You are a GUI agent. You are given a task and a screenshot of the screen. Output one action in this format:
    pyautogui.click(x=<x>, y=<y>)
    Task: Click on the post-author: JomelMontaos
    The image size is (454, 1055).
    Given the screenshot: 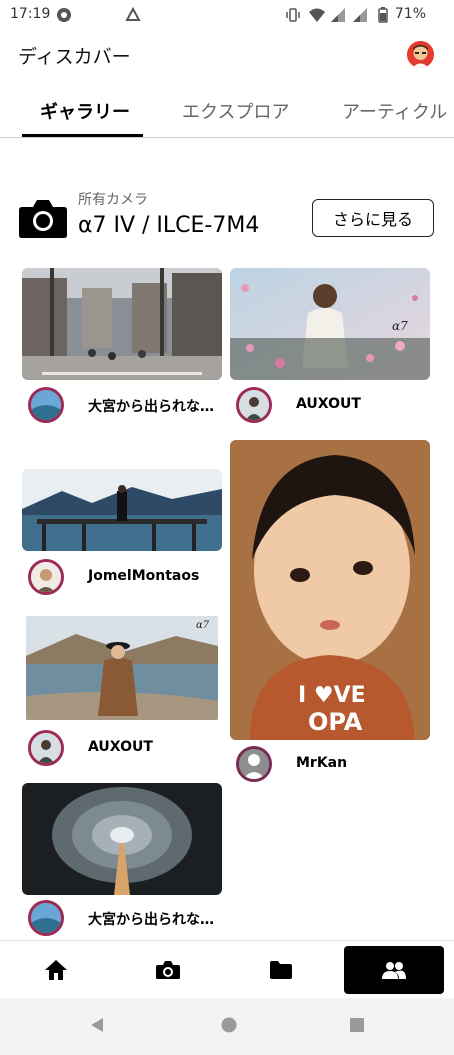 What is the action you would take?
    pyautogui.click(x=128, y=579)
    